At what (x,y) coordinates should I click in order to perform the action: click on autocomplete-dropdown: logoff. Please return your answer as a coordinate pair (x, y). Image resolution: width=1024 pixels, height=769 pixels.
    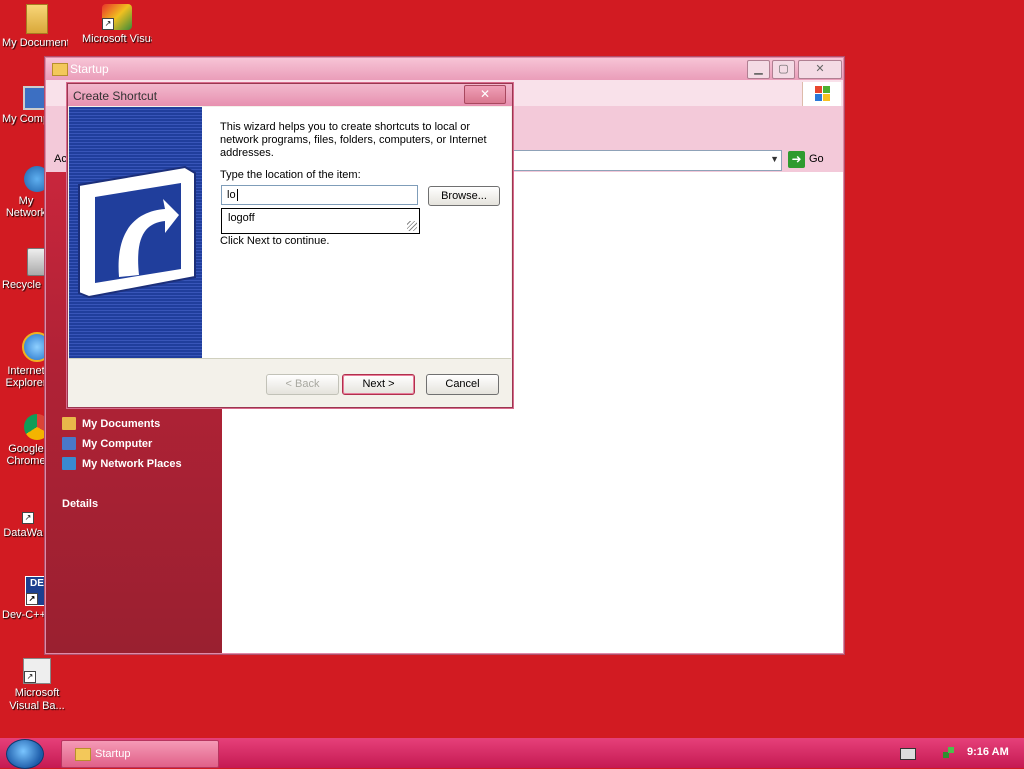
    Looking at the image, I should click on (320, 221).